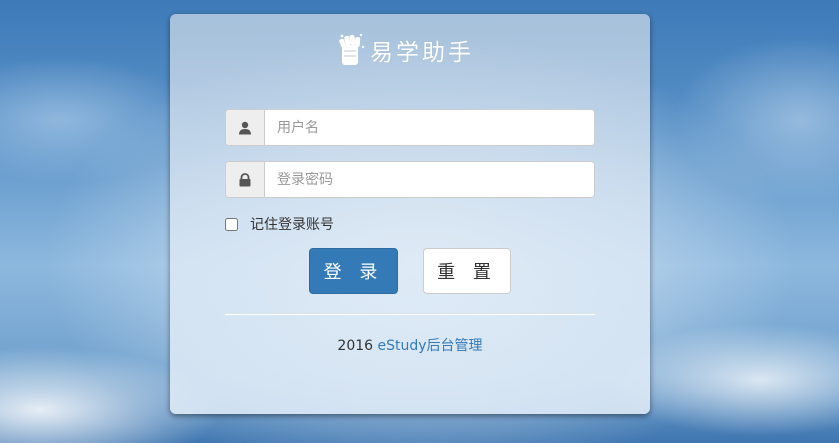 The height and width of the screenshot is (443, 839). Describe the element at coordinates (410, 314) in the screenshot. I see `divider` at that location.